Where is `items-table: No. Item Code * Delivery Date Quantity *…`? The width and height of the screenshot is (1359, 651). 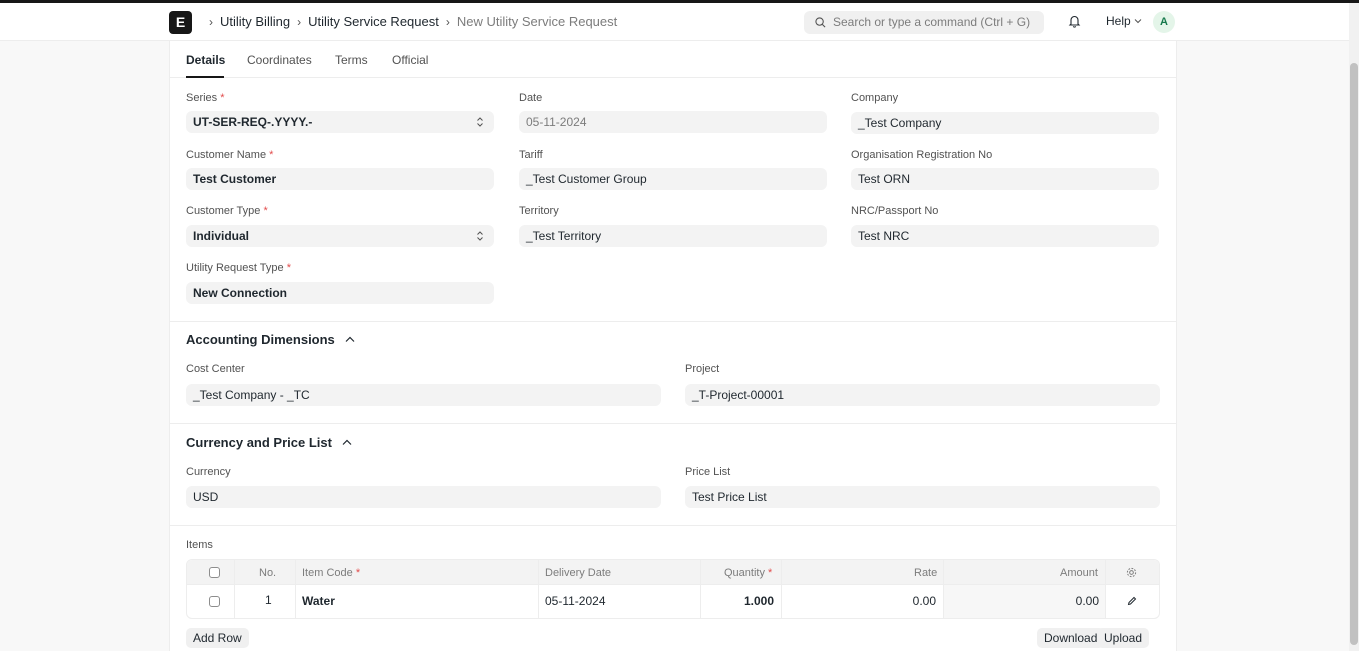 items-table: No. Item Code * Delivery Date Quantity *… is located at coordinates (673, 589).